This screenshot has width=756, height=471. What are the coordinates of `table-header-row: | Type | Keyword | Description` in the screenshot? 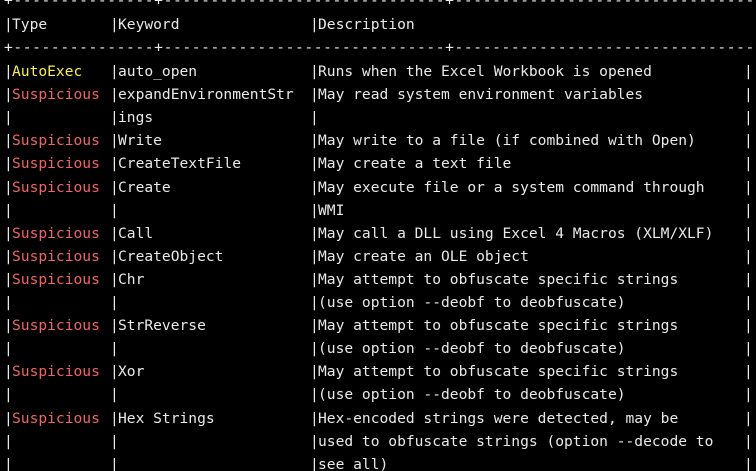 It's located at (209, 24).